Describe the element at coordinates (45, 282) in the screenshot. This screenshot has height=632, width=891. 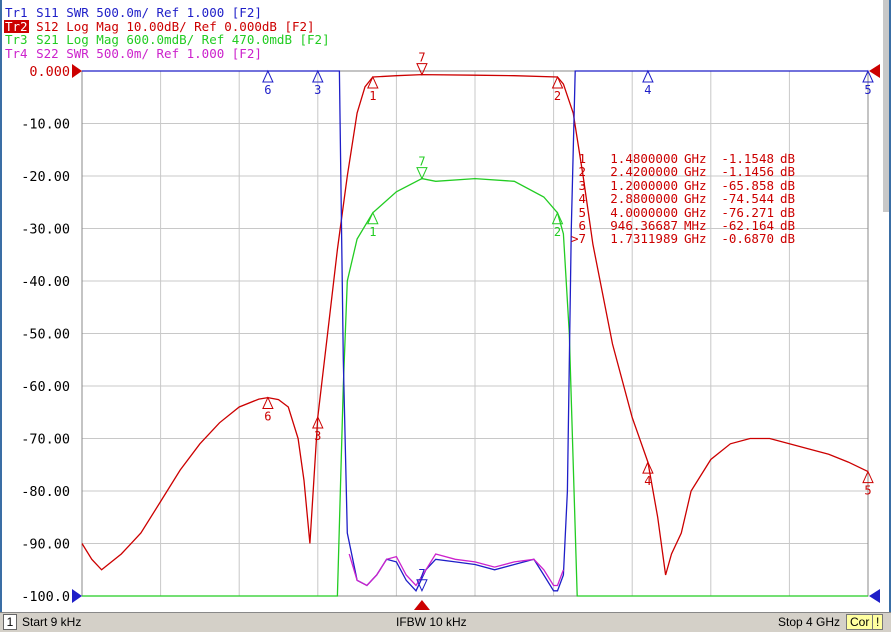
I see `y-tick-label: -40.00` at that location.